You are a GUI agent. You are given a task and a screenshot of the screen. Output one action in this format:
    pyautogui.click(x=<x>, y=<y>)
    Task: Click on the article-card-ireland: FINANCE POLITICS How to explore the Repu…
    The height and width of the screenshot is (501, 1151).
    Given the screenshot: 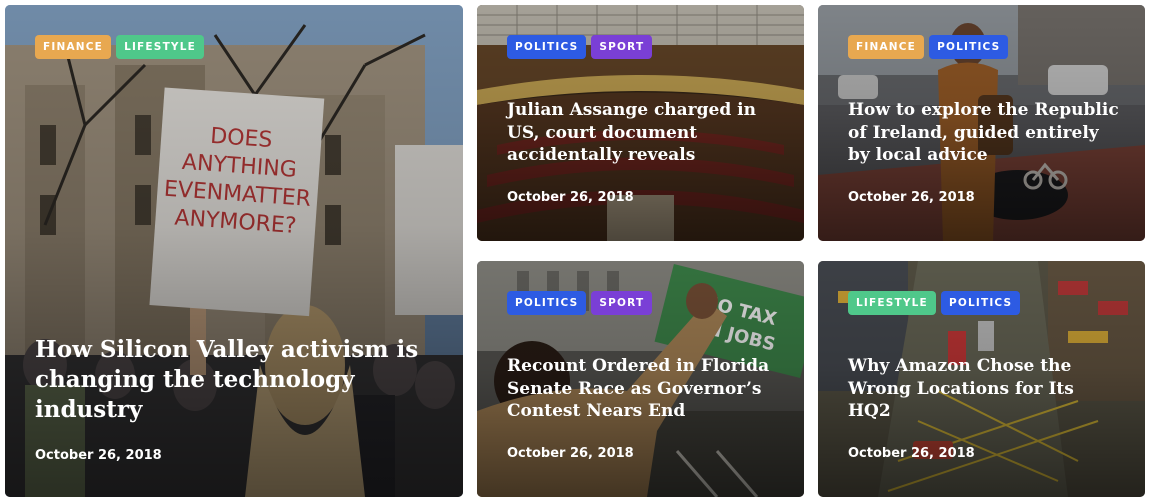 What is the action you would take?
    pyautogui.click(x=981, y=123)
    